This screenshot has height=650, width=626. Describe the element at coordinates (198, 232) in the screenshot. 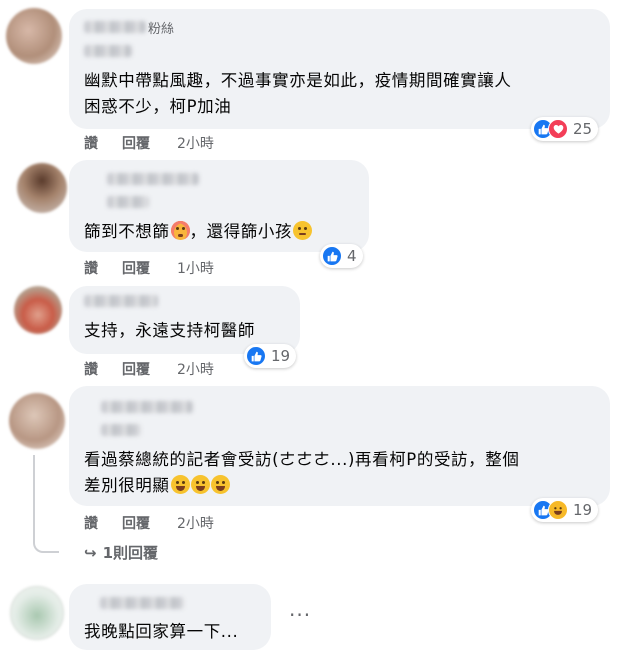

I see `comment-text: 篩到不想篩 ，還得篩小孩` at that location.